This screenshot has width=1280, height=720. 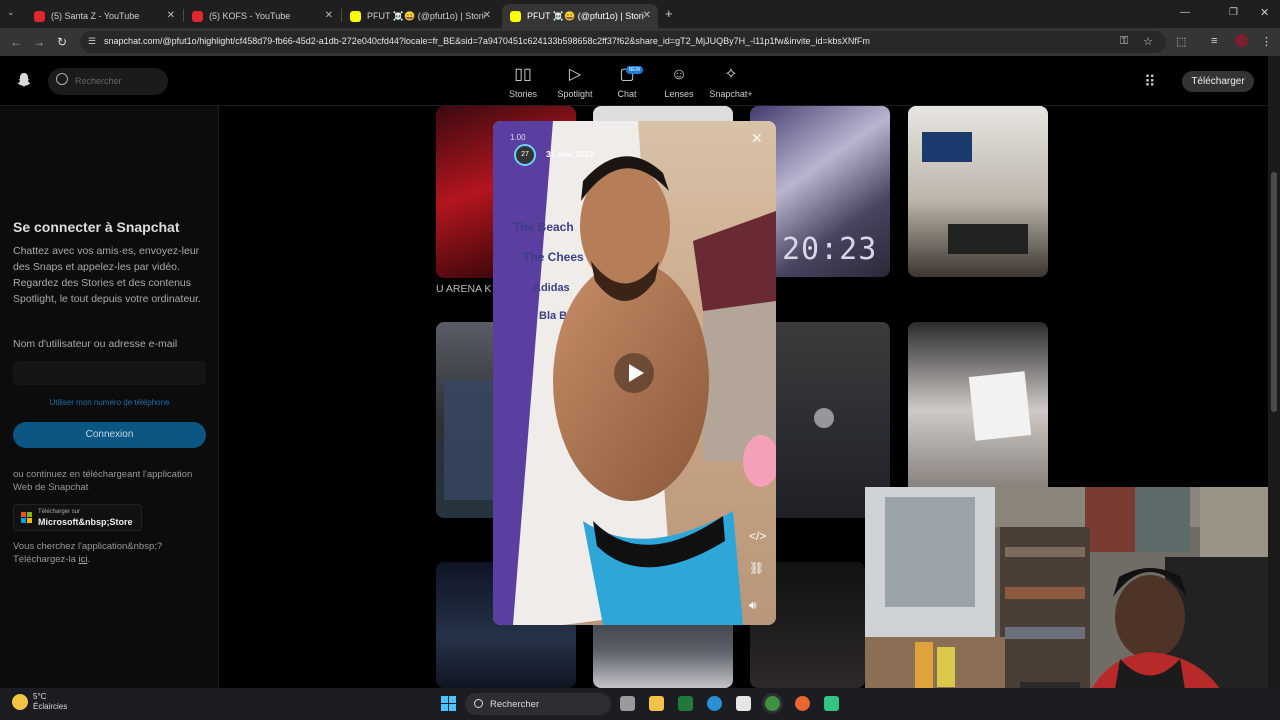 What do you see at coordinates (772, 703) in the screenshot?
I see `chrome-icon` at bounding box center [772, 703].